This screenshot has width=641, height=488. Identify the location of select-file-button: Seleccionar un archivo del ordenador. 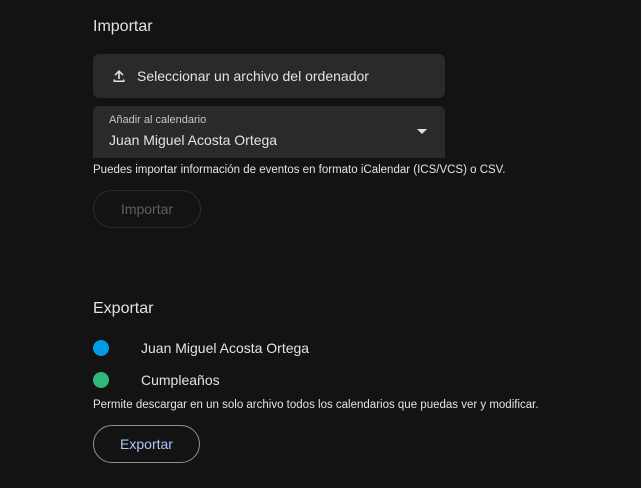
(269, 76).